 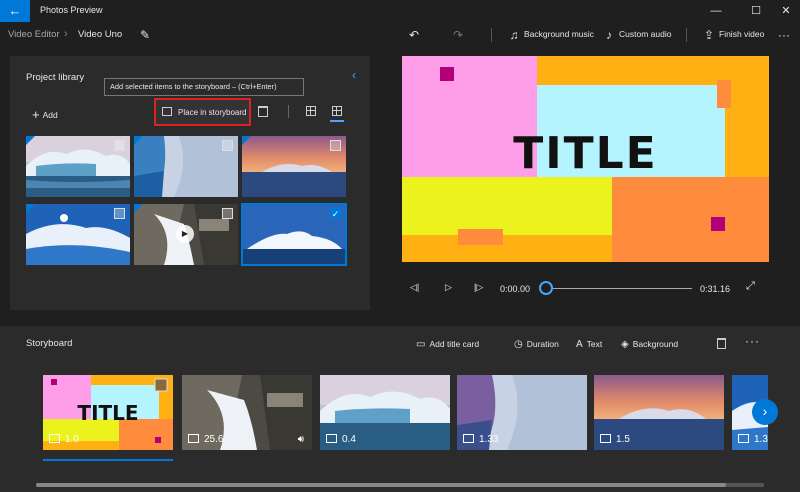 I want to click on add-label: Add, so click(x=50, y=115).